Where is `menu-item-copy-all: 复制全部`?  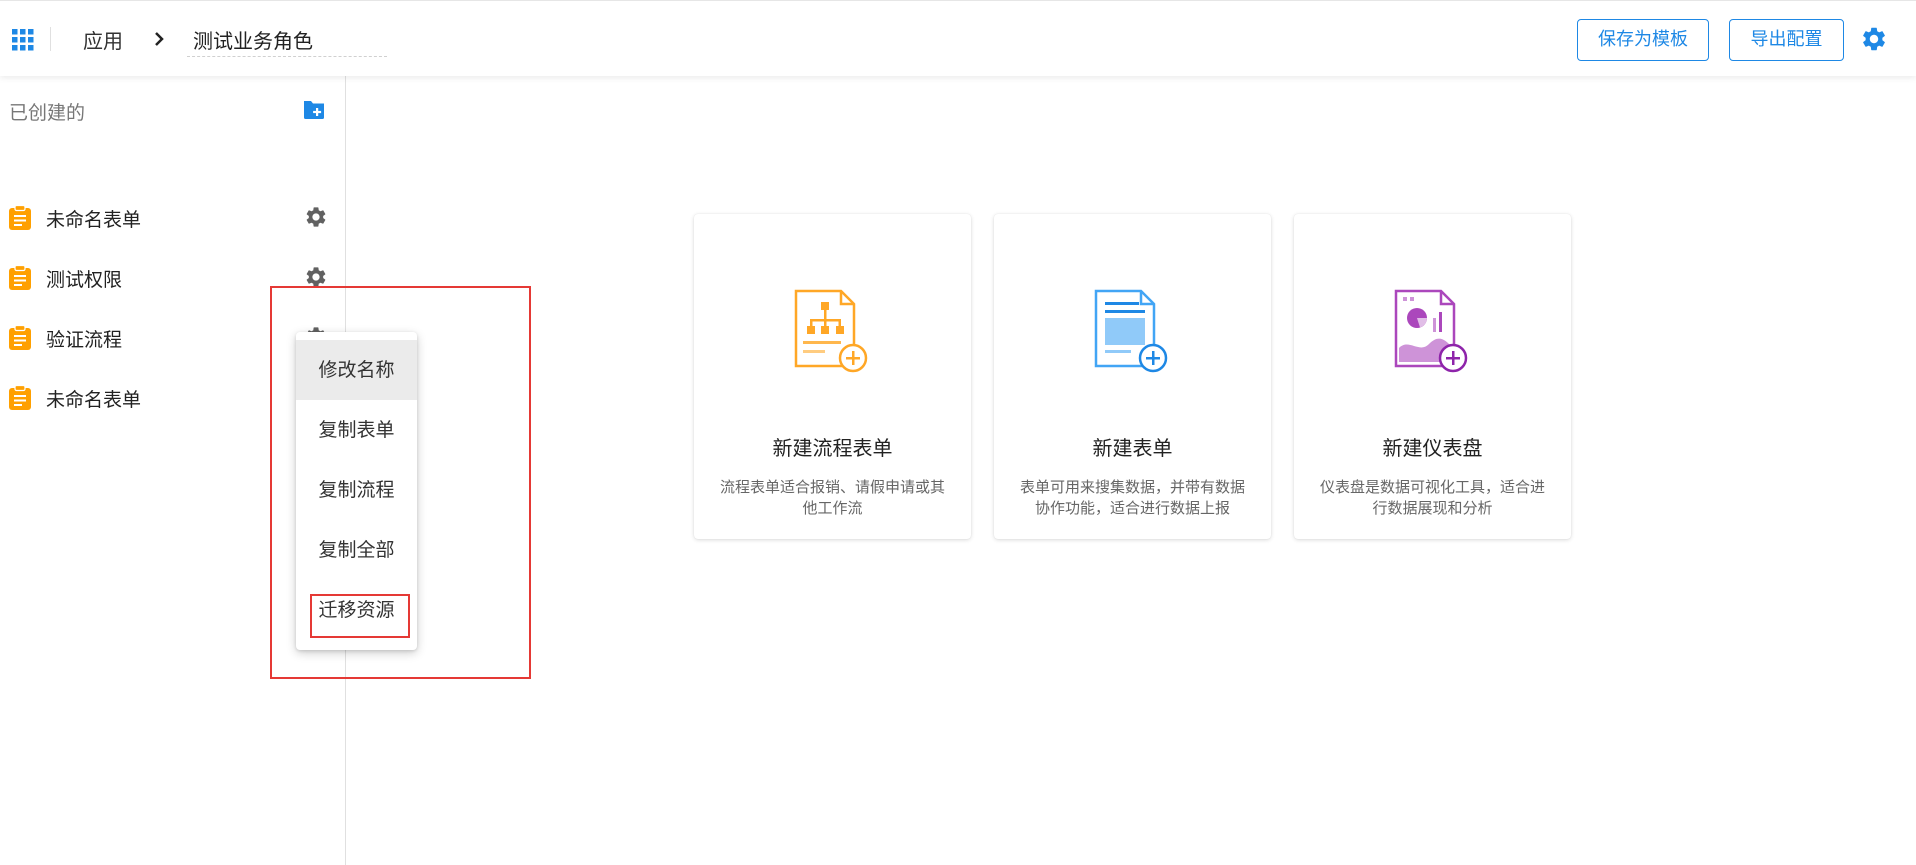
menu-item-copy-all: 复制全部 is located at coordinates (356, 550).